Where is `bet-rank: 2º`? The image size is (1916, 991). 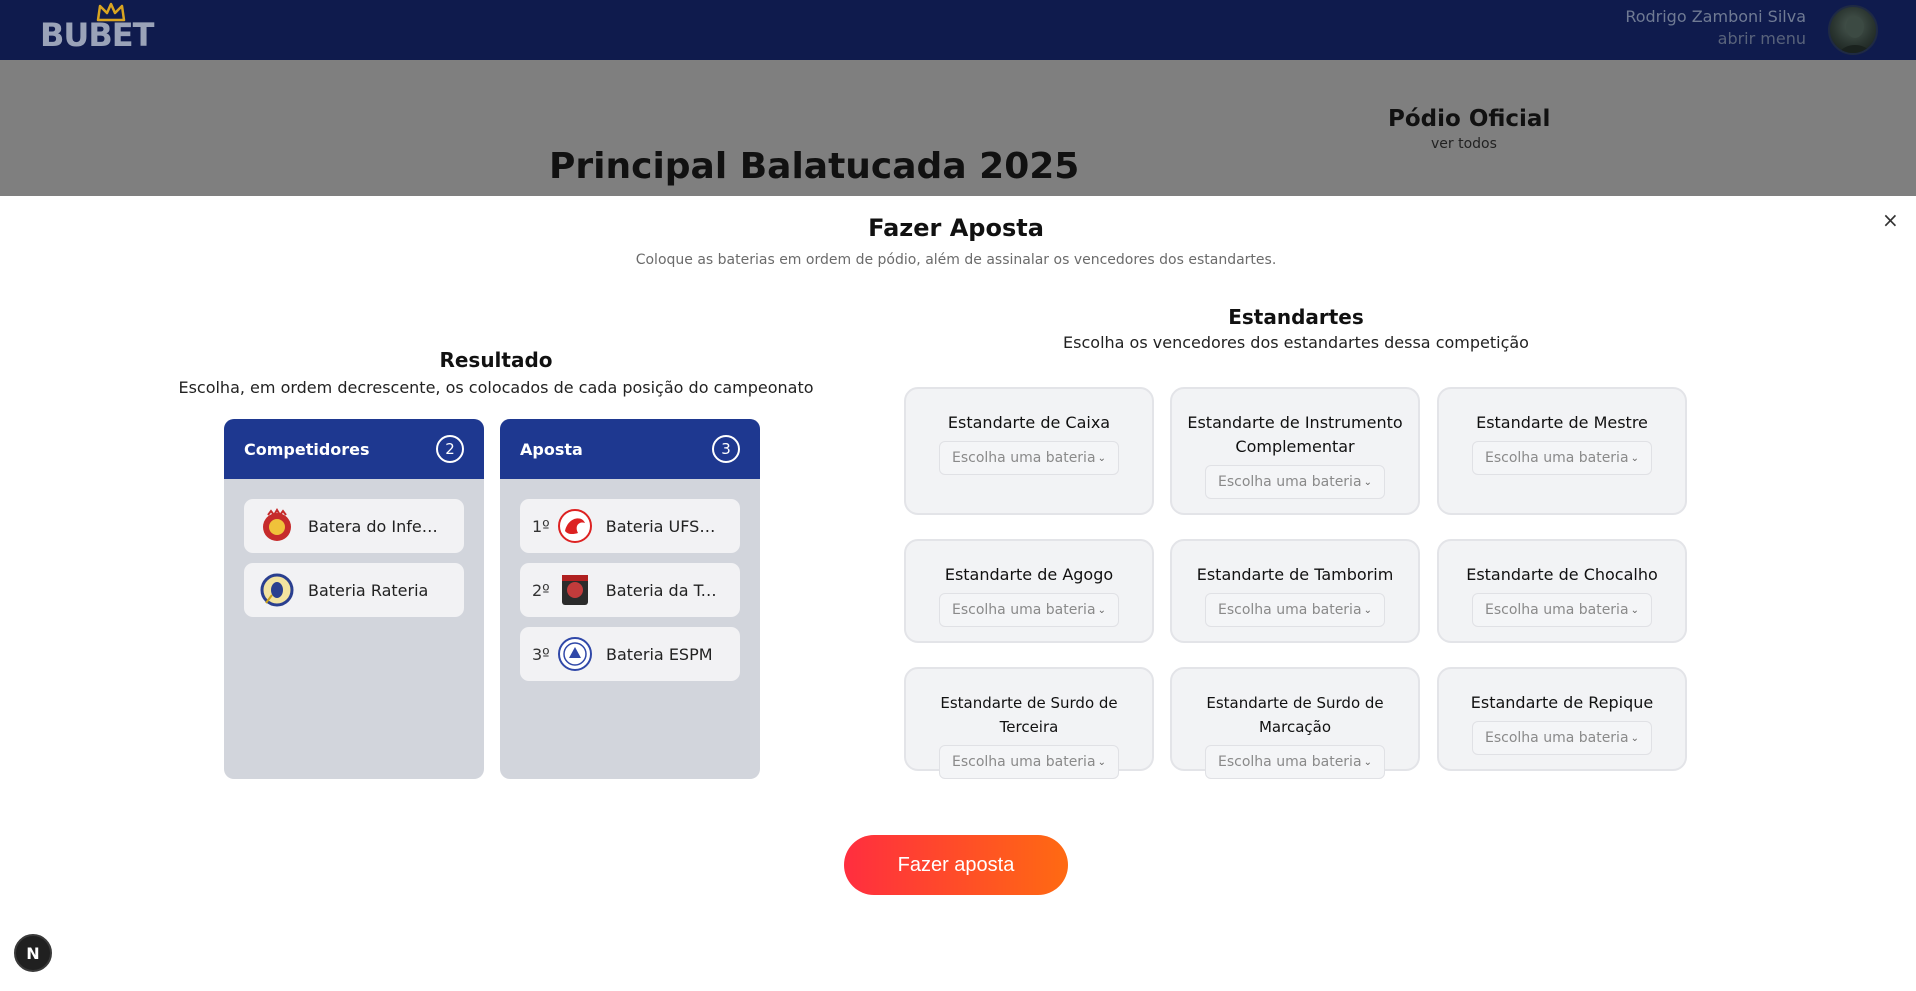
bet-rank: 2º is located at coordinates (541, 590).